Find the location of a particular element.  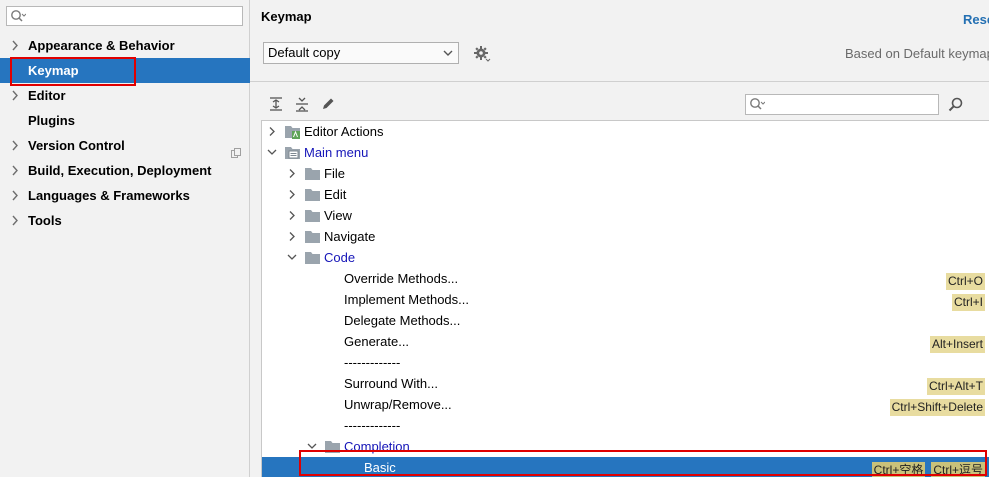

tree-row-label: Completion is located at coordinates (377, 446).